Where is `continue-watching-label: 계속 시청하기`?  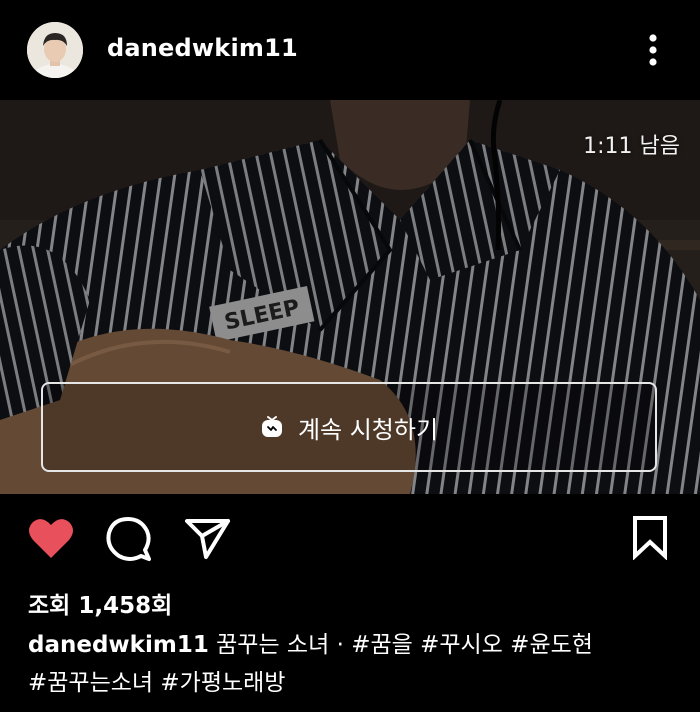 continue-watching-label: 계속 시청하기 is located at coordinates (368, 429).